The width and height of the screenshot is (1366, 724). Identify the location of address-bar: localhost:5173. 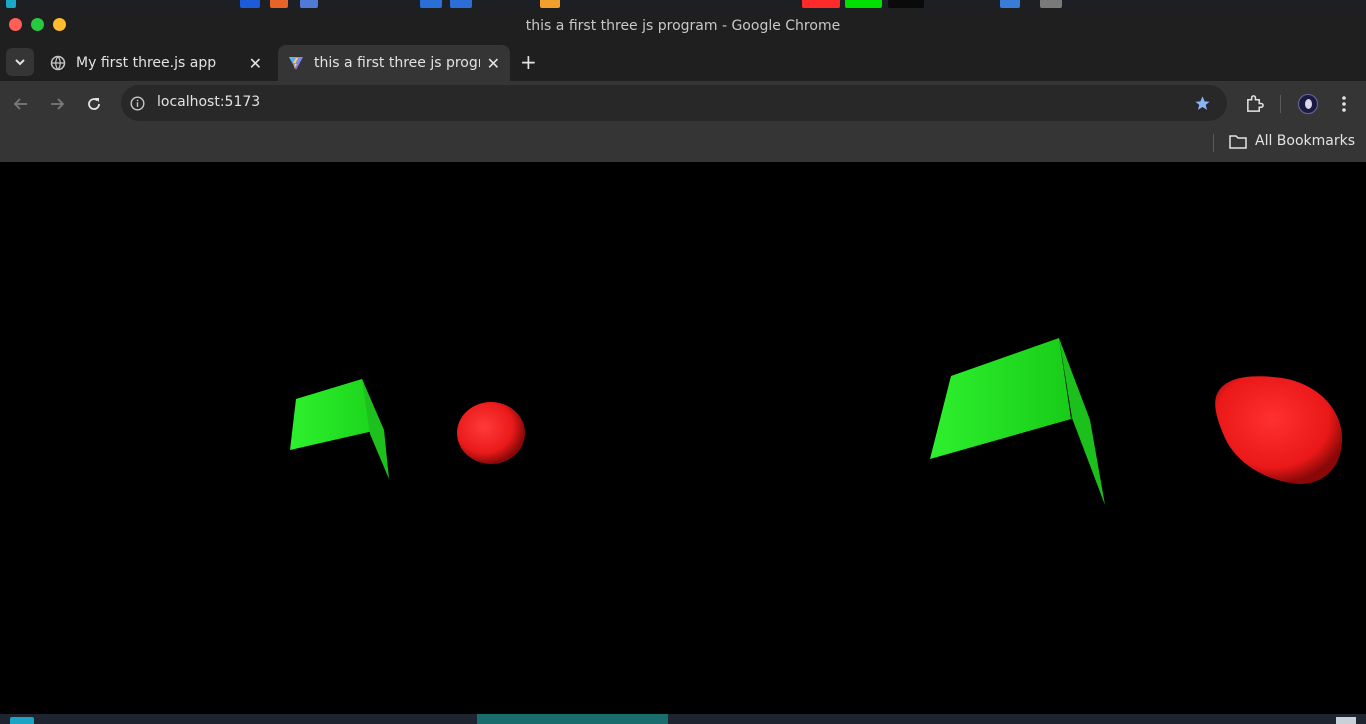
(674, 103).